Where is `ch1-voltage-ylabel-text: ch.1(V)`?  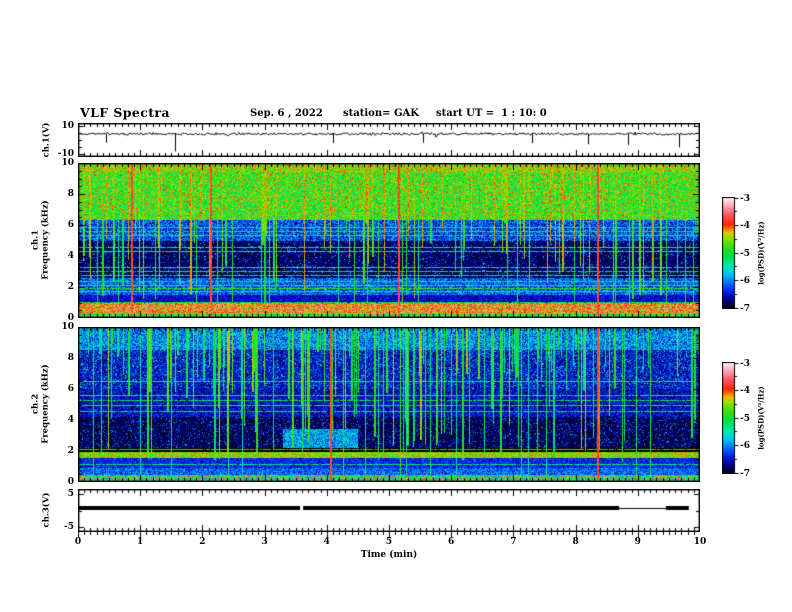 ch1-voltage-ylabel-text: ch.1(V) is located at coordinates (46, 140).